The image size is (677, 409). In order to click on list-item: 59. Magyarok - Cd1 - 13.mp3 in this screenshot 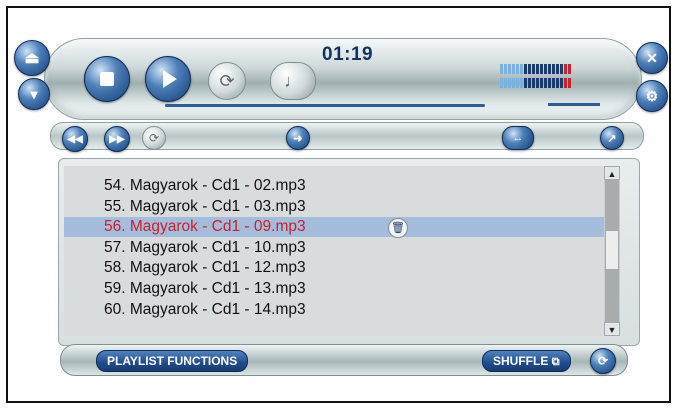, I will do `click(334, 289)`.